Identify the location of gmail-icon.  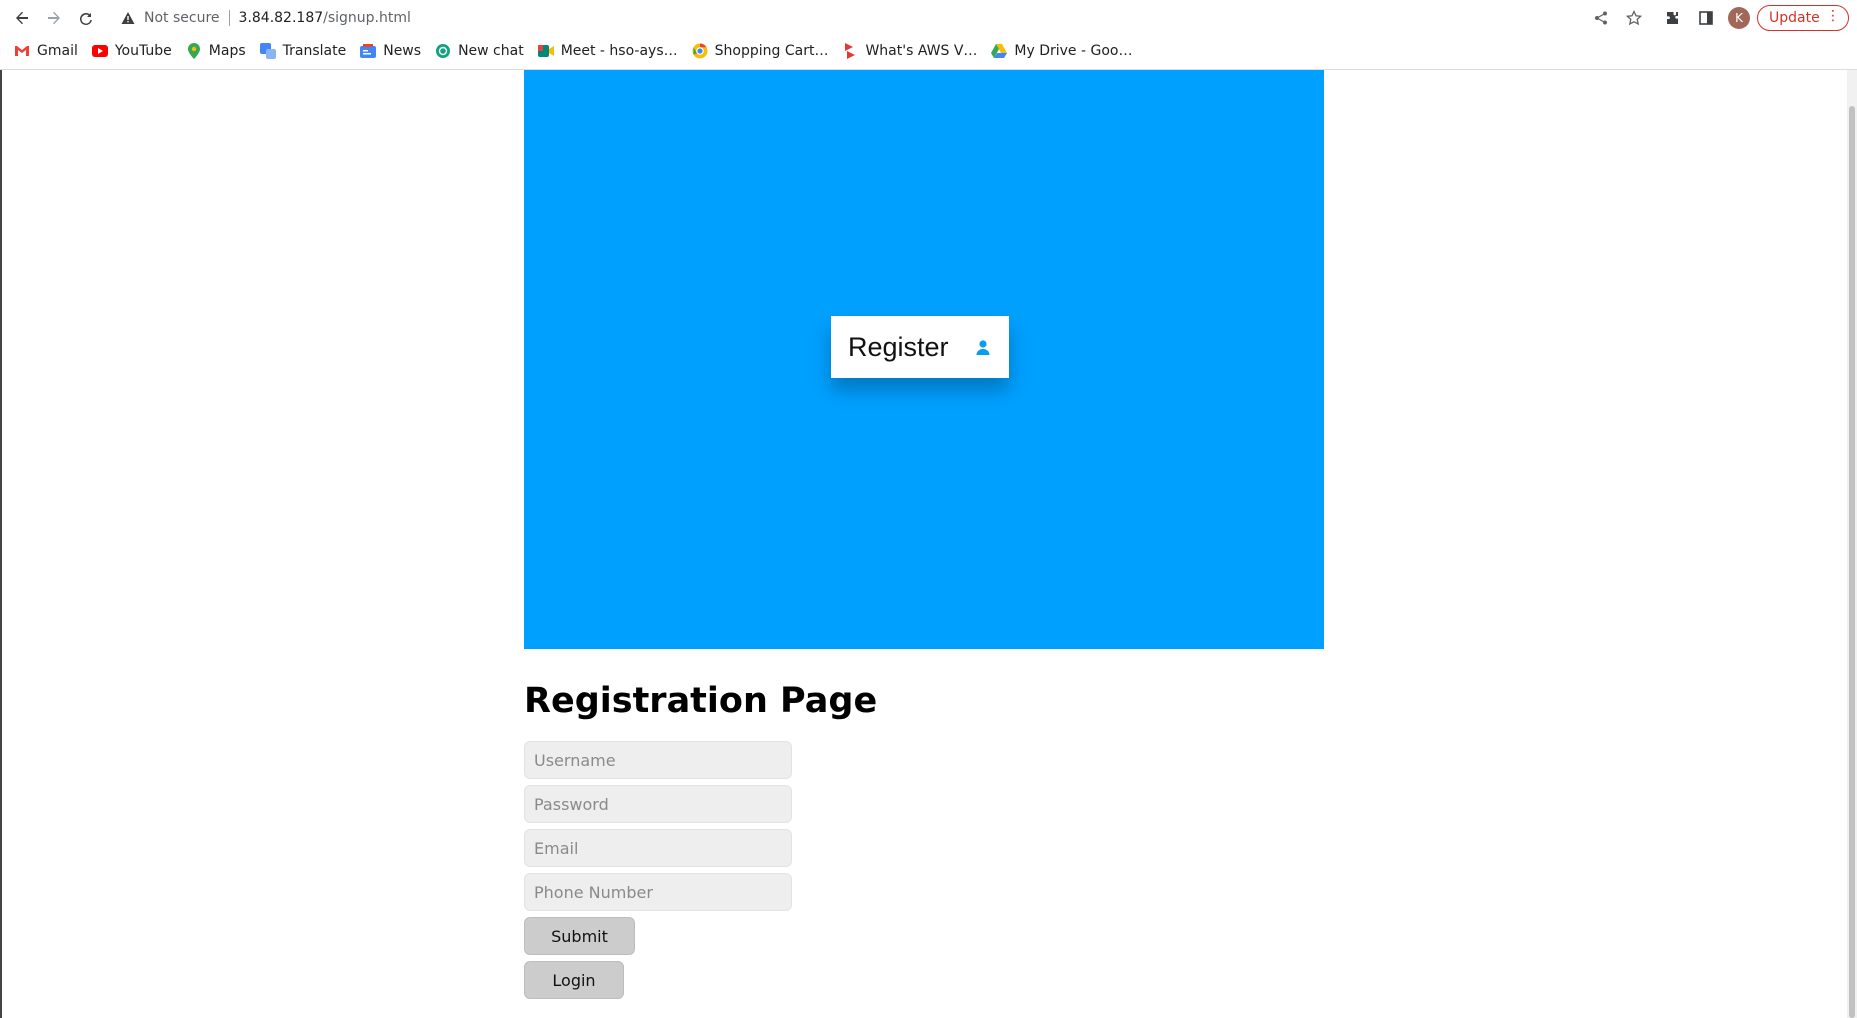
(22, 51).